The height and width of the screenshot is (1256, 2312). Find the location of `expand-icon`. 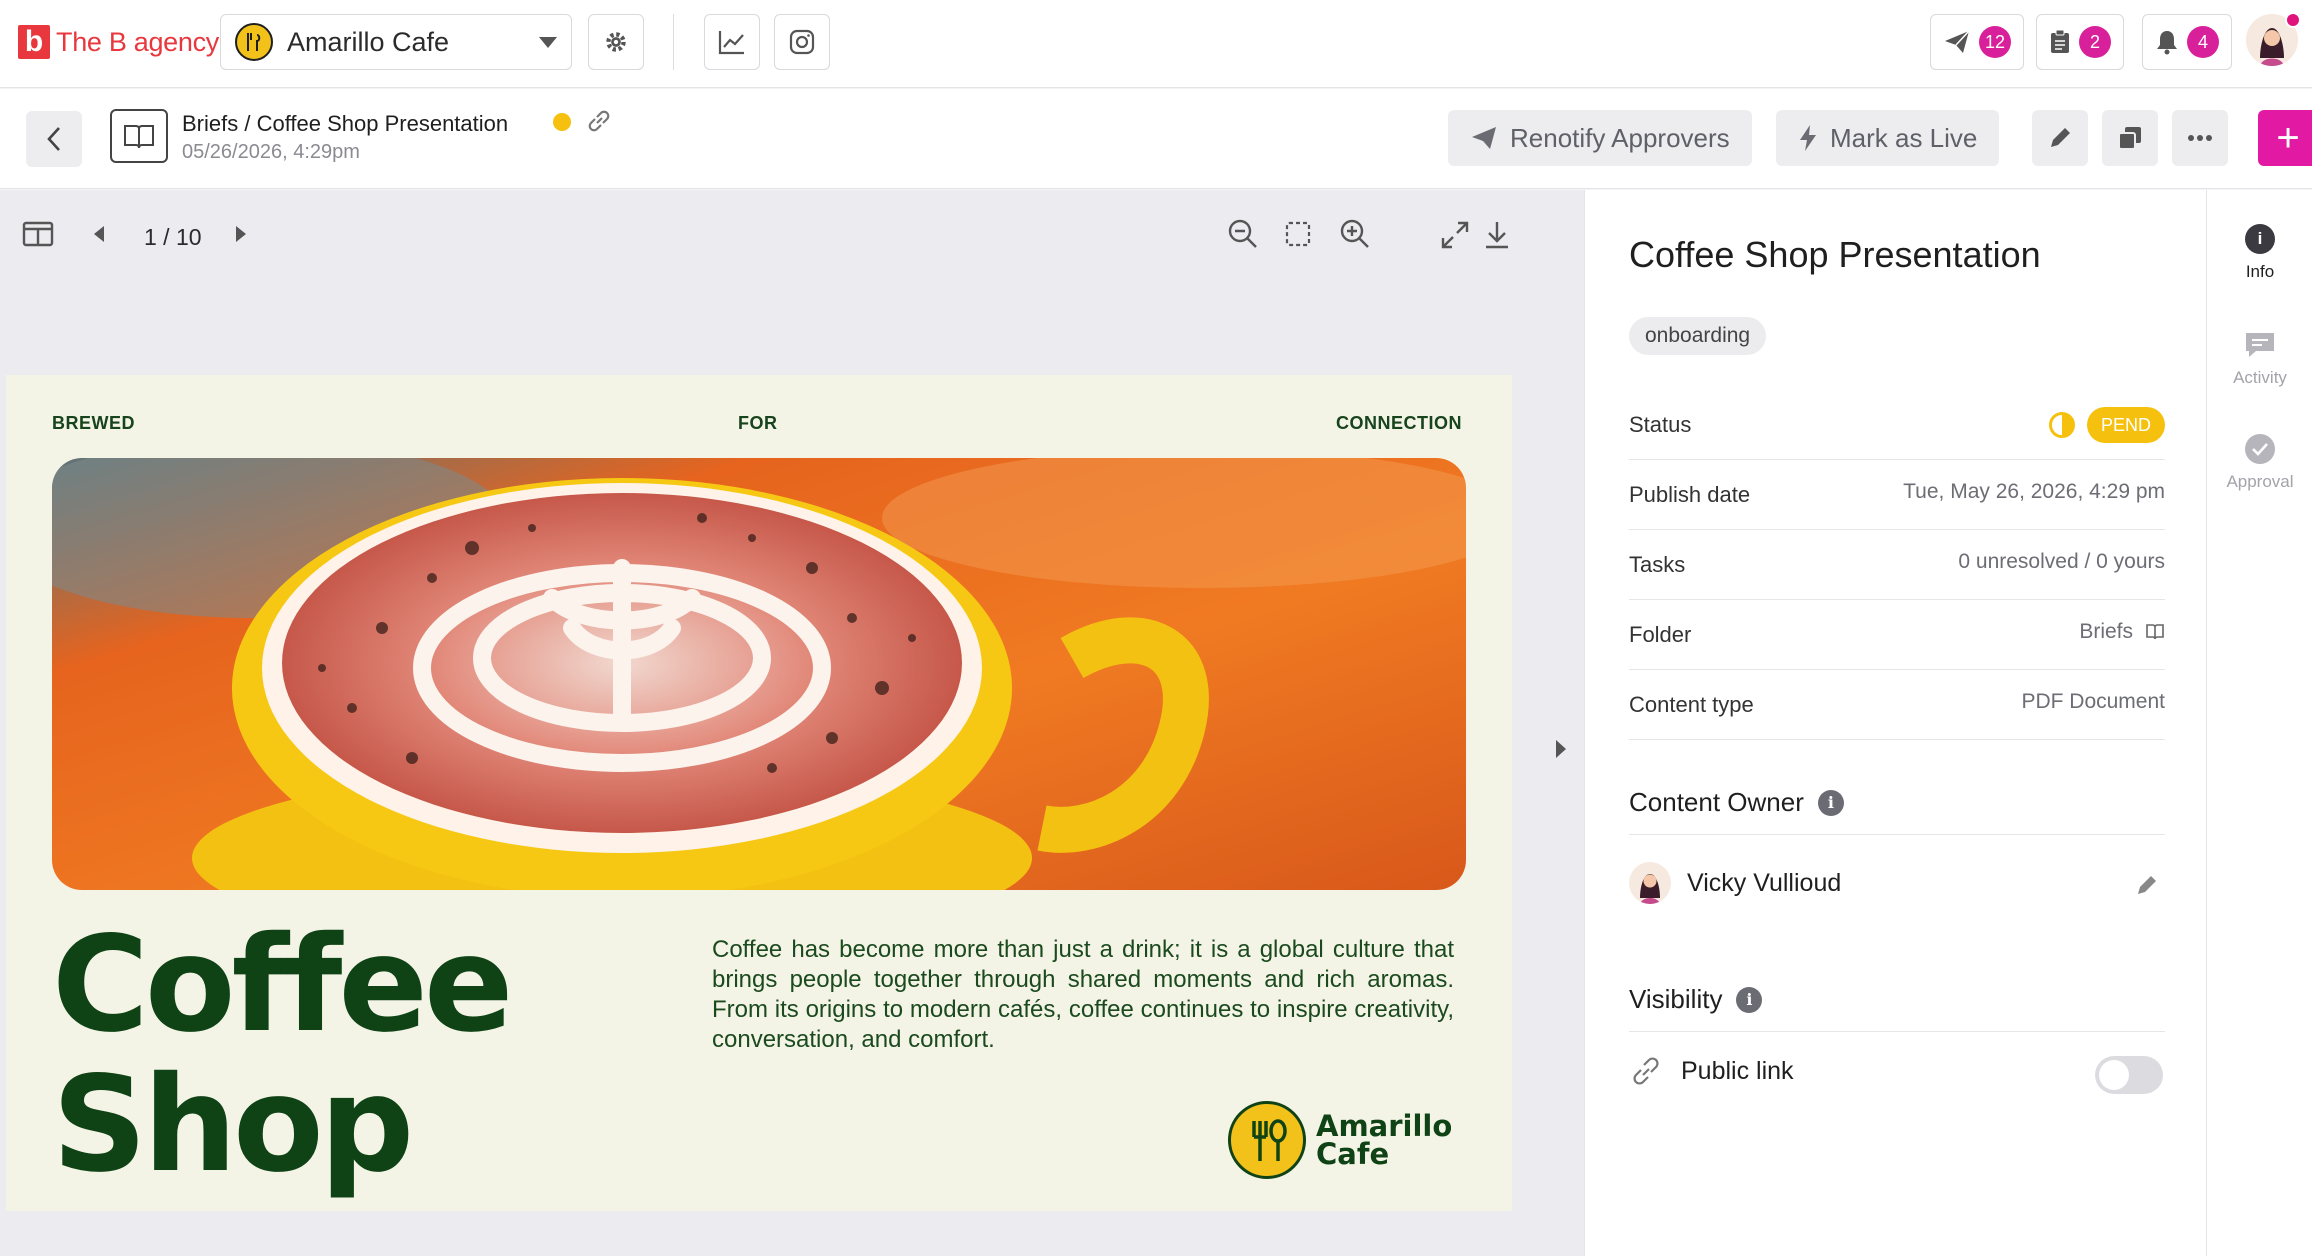

expand-icon is located at coordinates (1455, 235).